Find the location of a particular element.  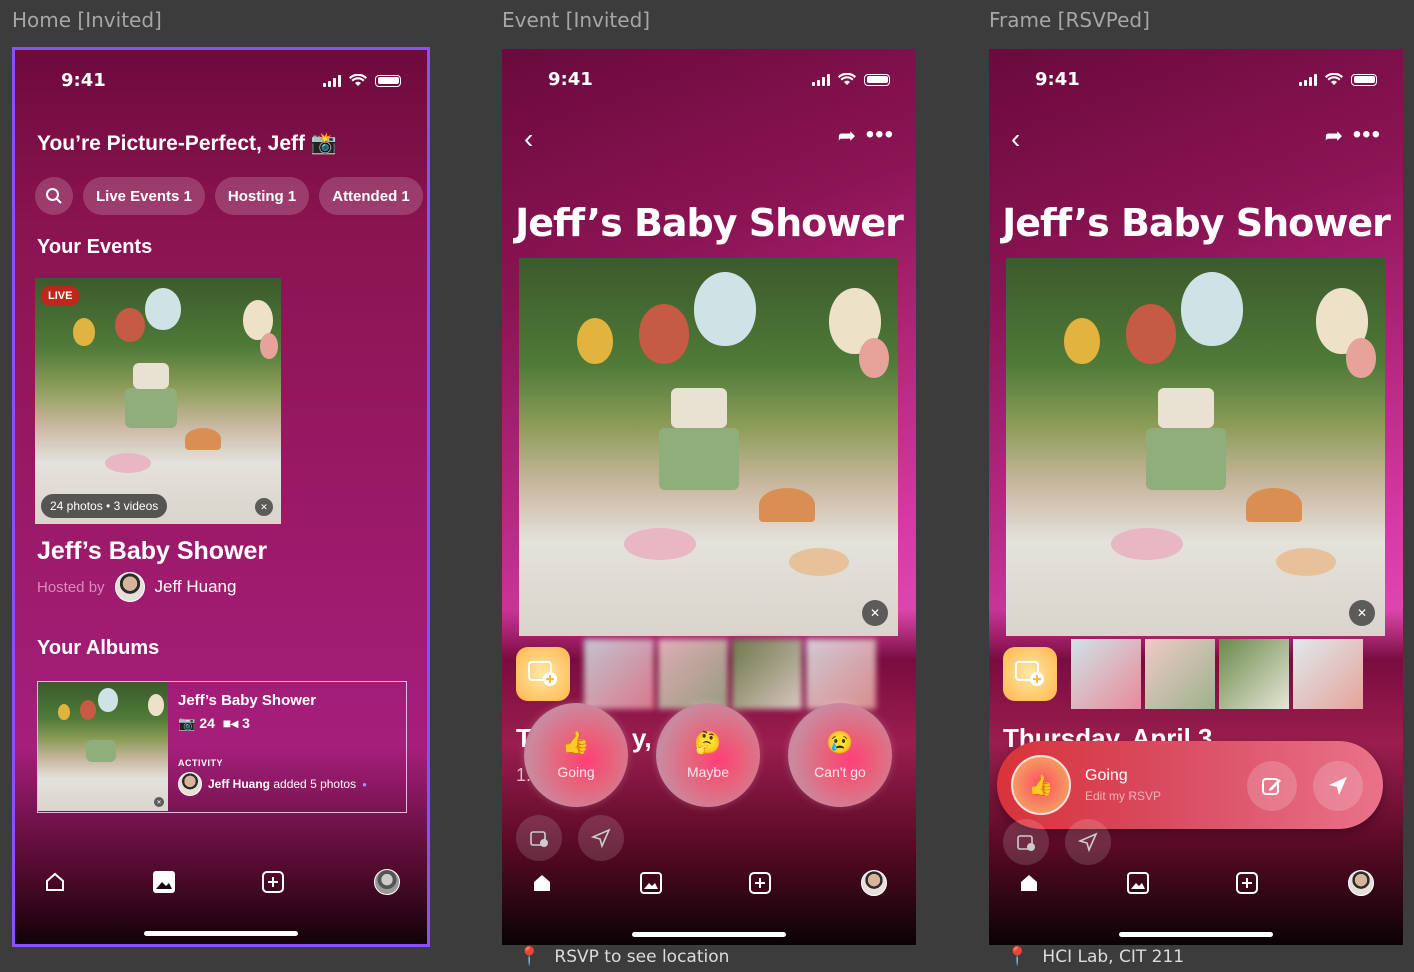

media-strip is located at coordinates (1196, 674).